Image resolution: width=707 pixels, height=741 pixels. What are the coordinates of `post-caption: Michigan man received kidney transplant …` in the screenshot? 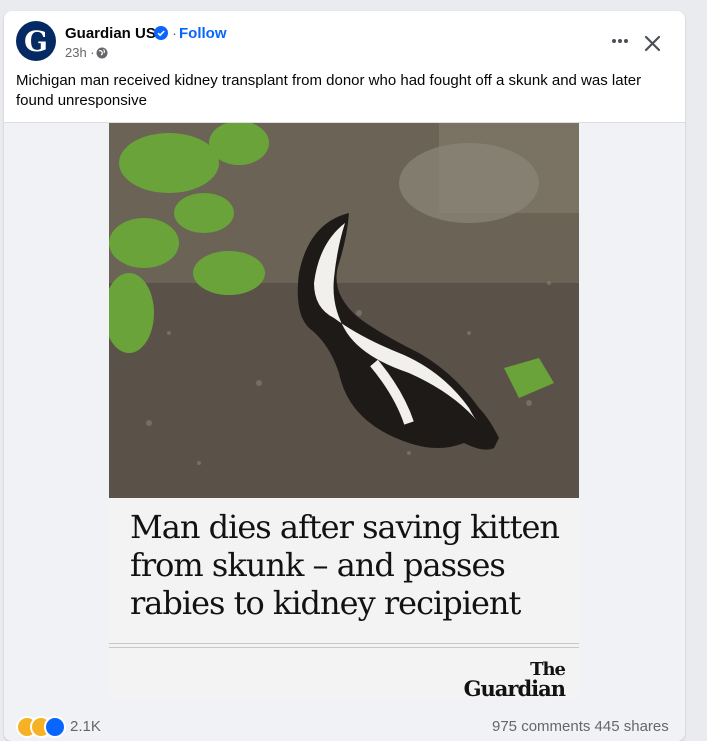 It's located at (329, 90).